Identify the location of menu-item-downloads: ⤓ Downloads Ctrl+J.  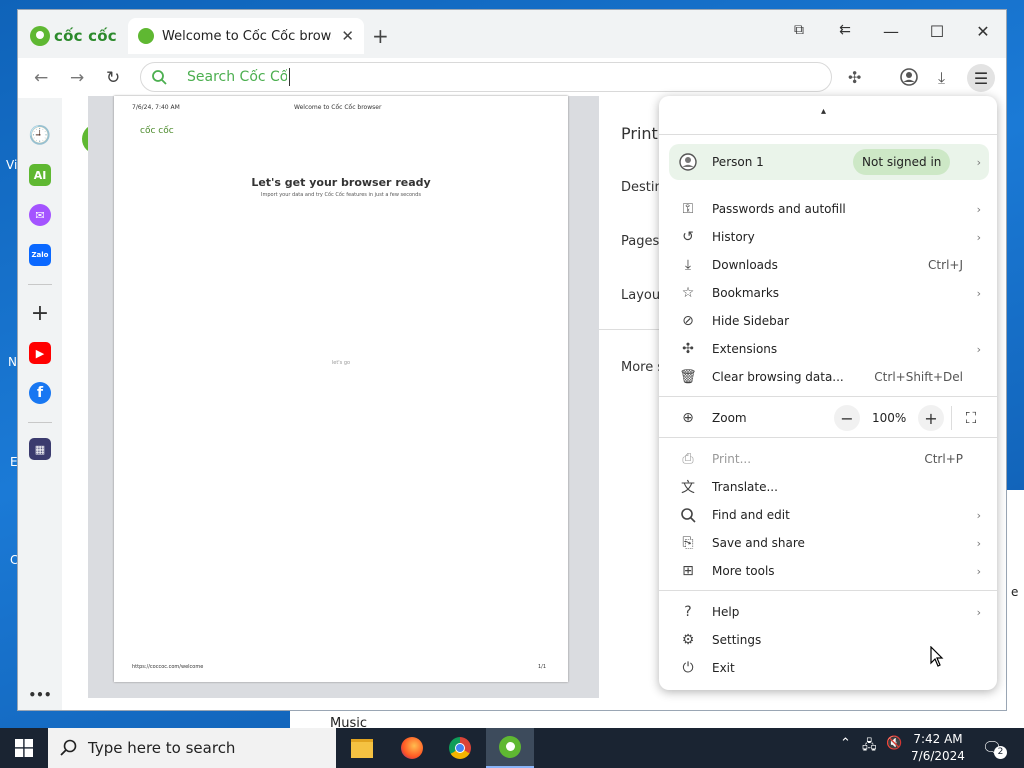
(828, 265).